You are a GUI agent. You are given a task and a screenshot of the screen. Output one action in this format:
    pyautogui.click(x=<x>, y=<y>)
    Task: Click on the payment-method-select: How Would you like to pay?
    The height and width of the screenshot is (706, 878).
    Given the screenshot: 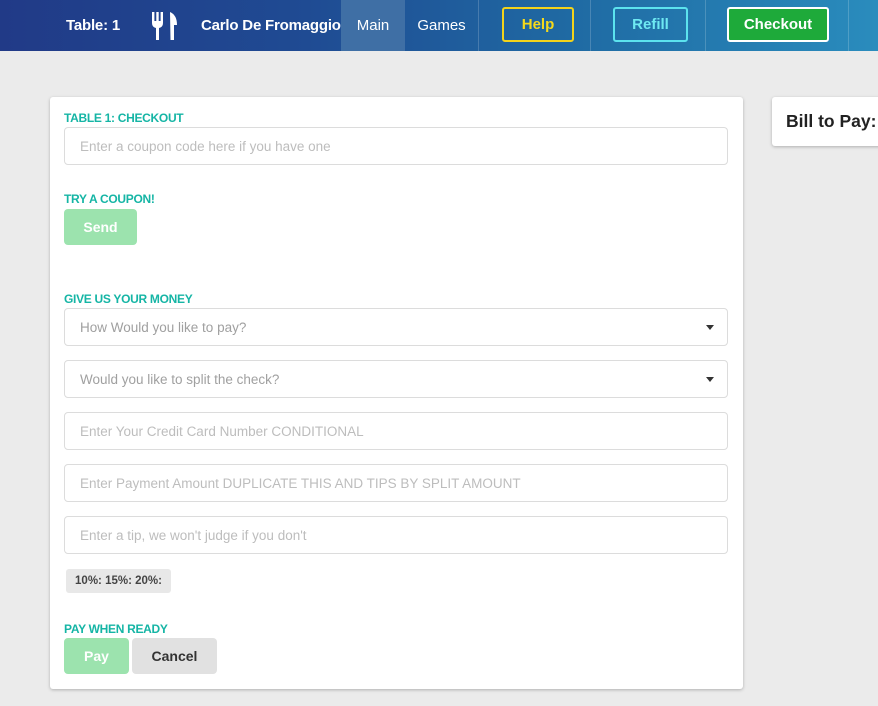 What is the action you would take?
    pyautogui.click(x=396, y=327)
    